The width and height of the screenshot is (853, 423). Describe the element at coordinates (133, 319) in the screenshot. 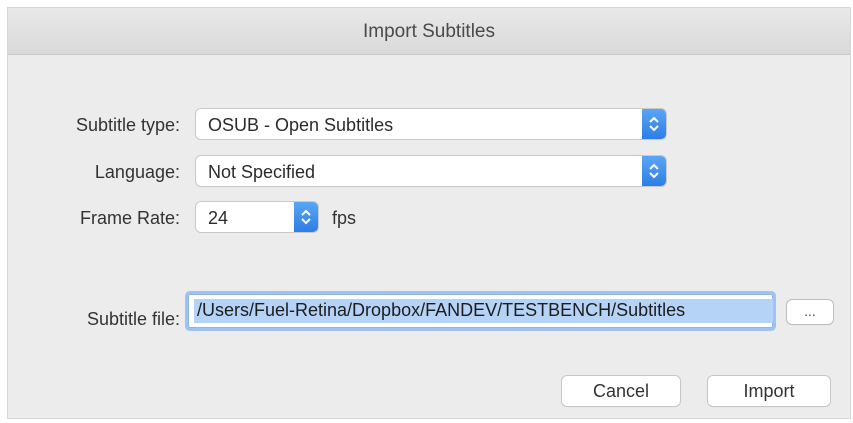

I see `subtitle-file-label: Subtitle file:` at that location.